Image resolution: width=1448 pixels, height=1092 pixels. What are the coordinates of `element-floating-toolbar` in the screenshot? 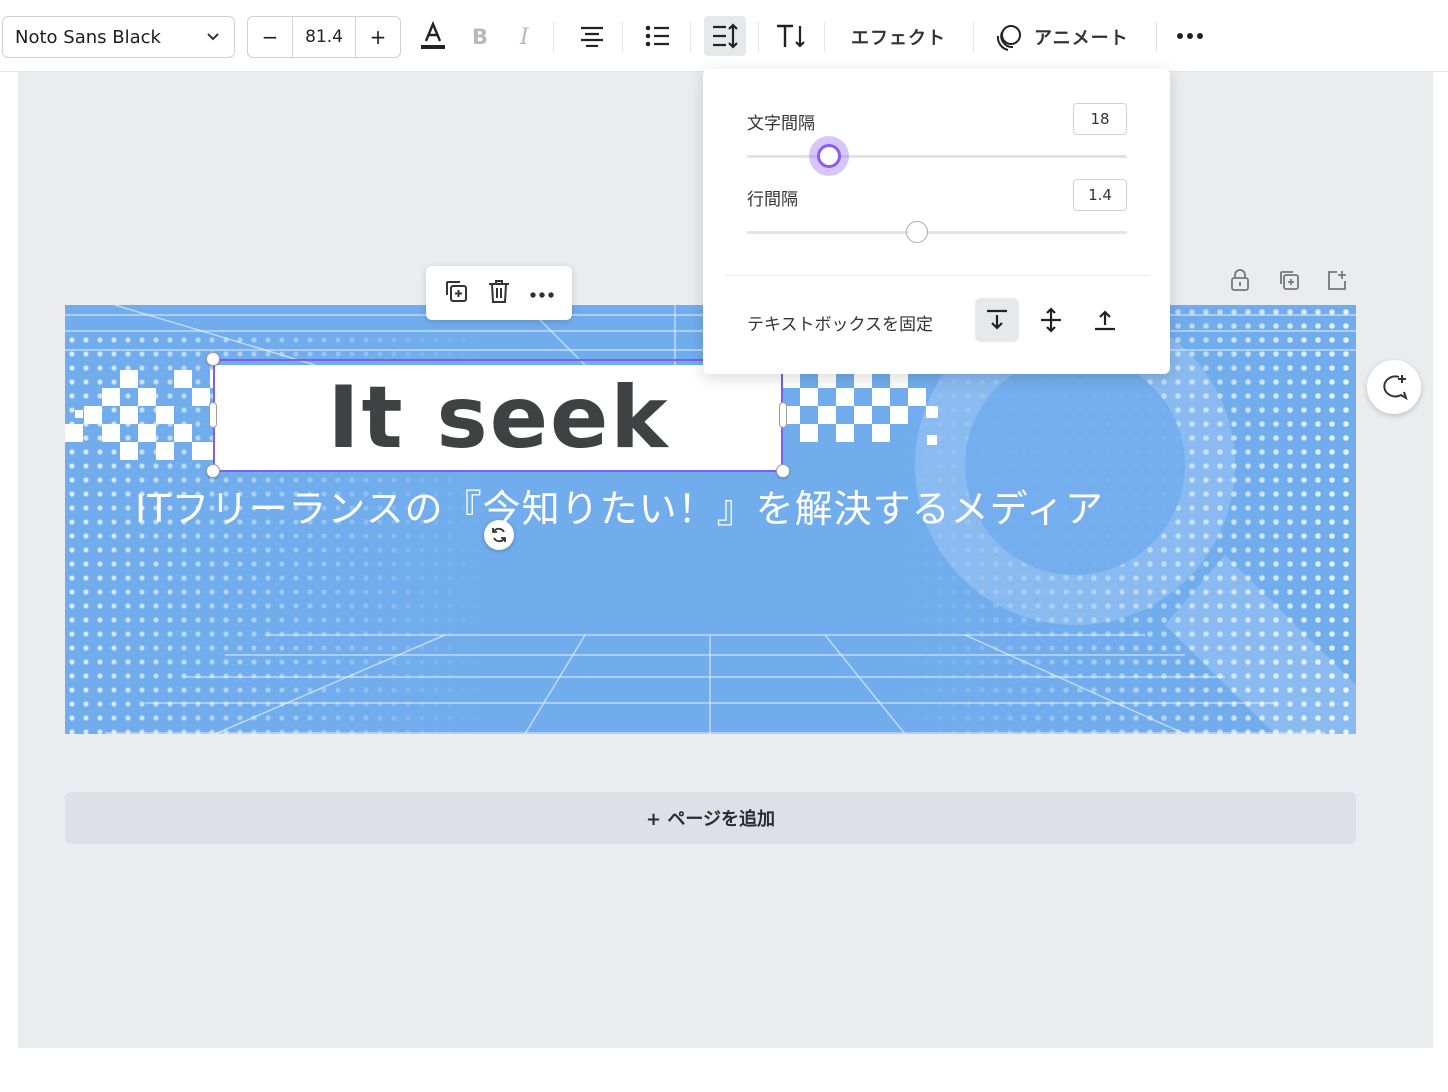 It's located at (499, 293).